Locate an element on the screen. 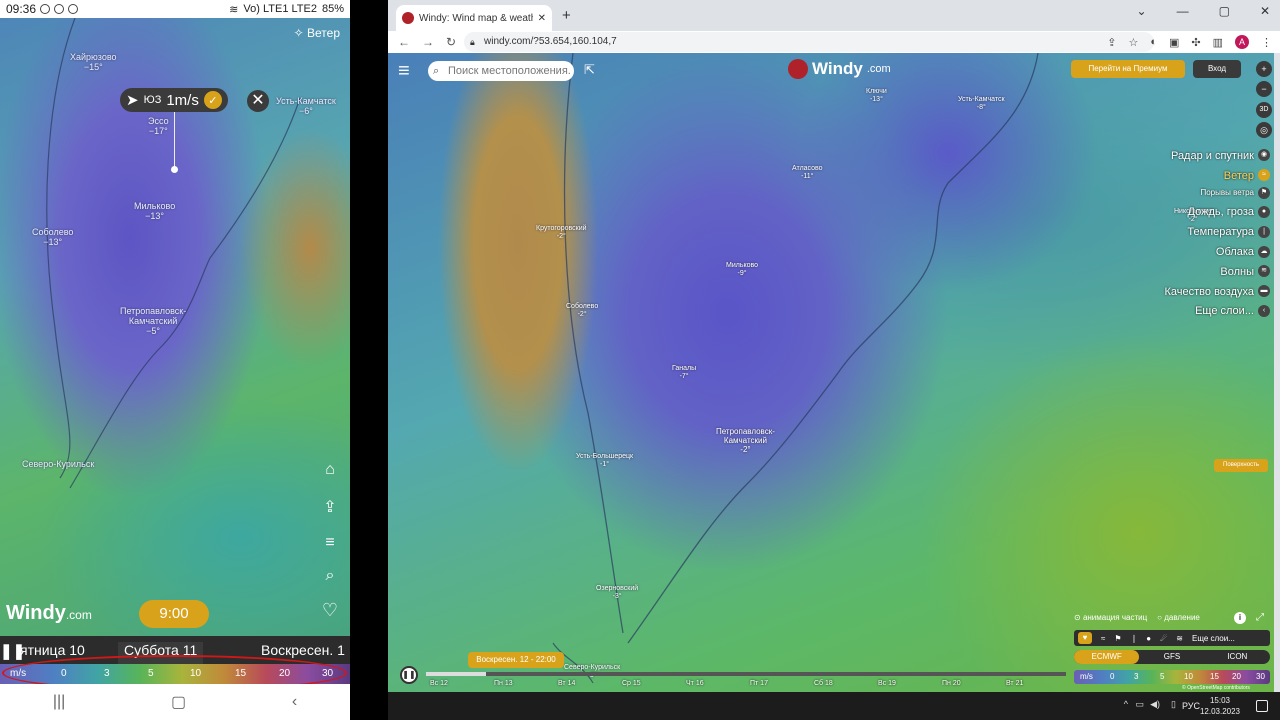 The width and height of the screenshot is (1280, 720). timeline-day: Пн 13 is located at coordinates (503, 683).